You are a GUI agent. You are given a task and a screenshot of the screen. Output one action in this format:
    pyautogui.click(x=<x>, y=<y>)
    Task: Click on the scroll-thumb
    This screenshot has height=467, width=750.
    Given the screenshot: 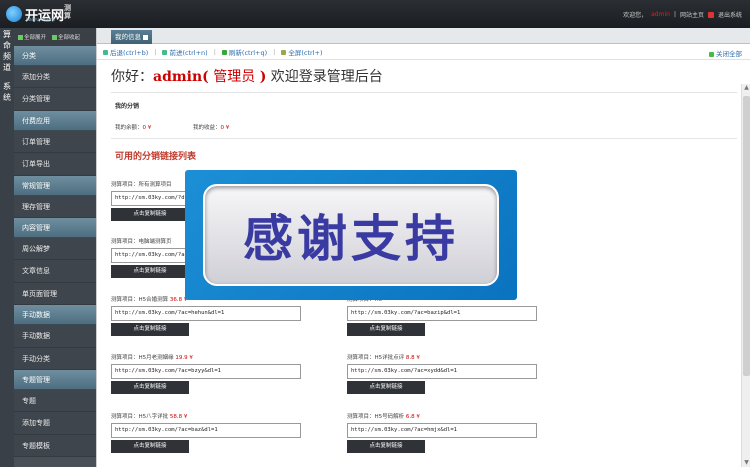 What is the action you would take?
    pyautogui.click(x=746, y=236)
    